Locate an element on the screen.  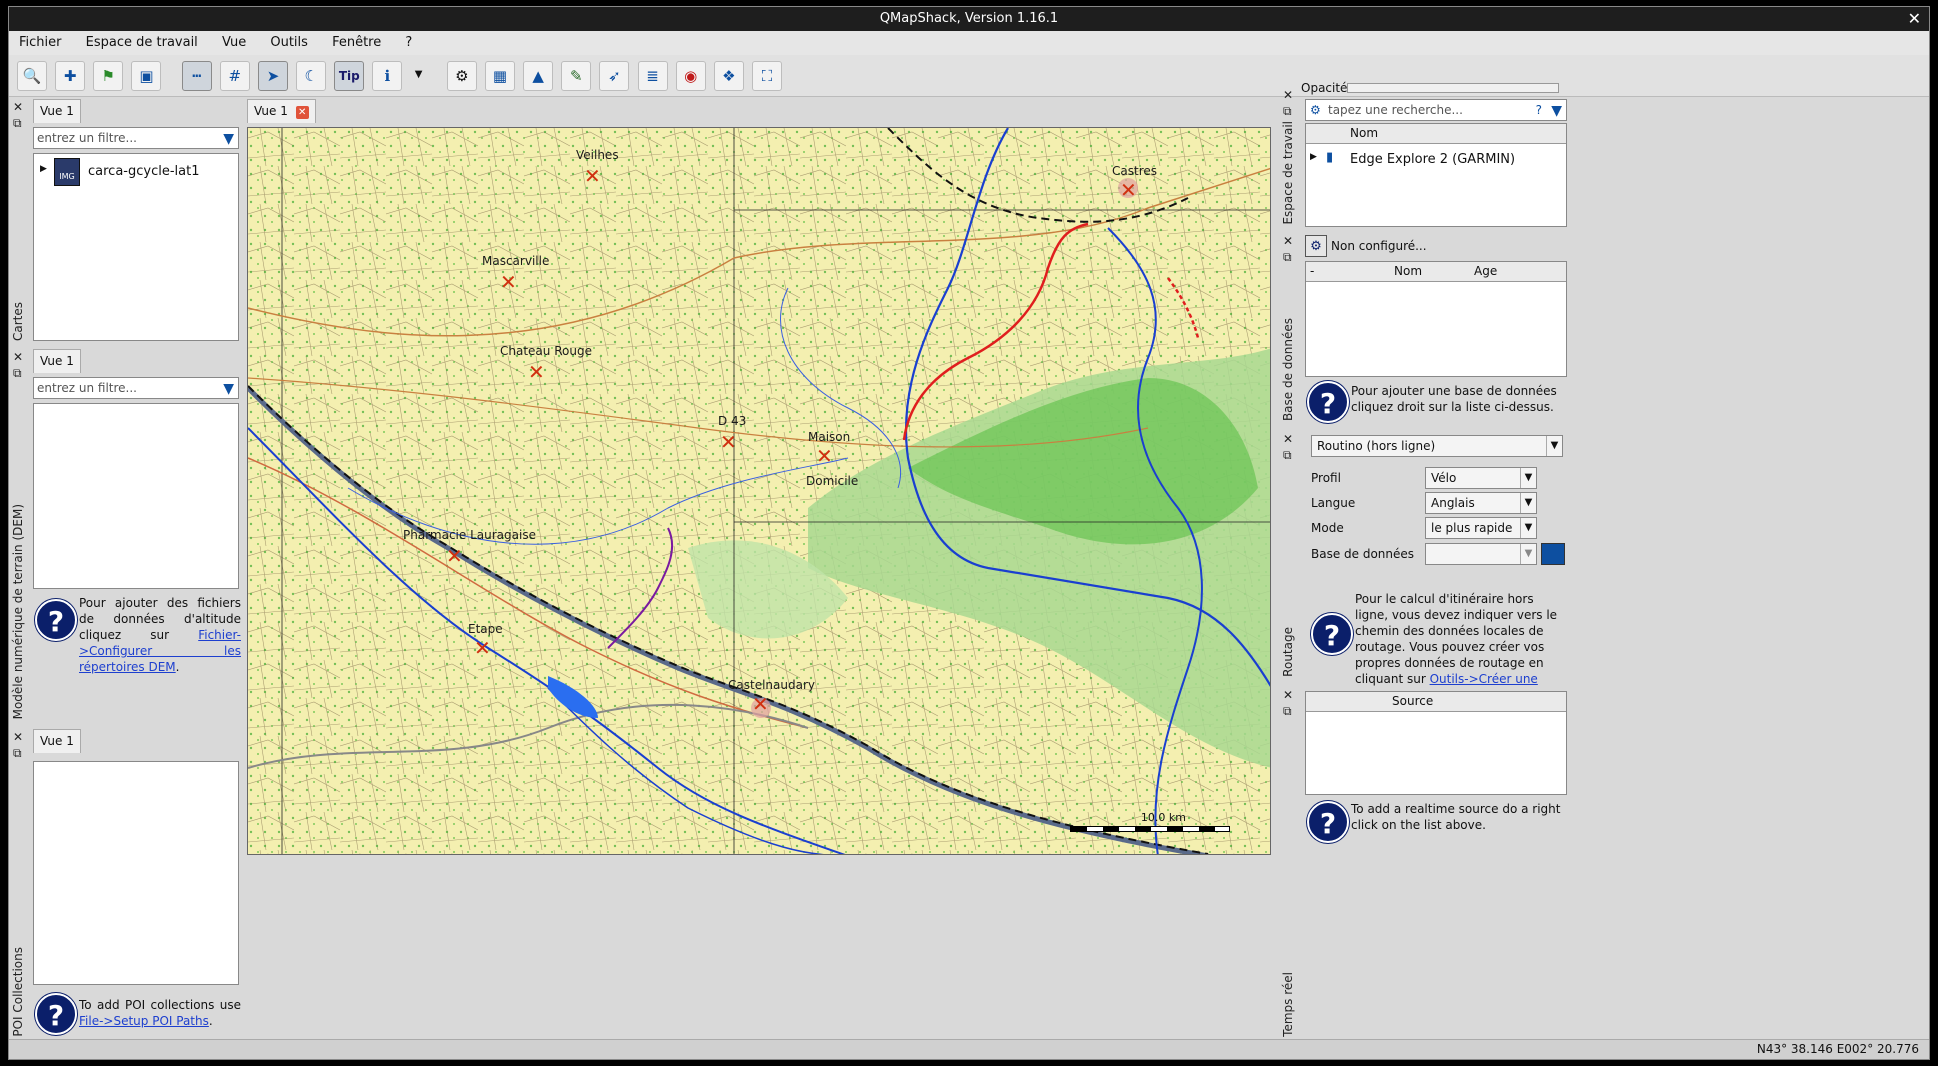
route-icon: ➶ is located at coordinates (614, 76).